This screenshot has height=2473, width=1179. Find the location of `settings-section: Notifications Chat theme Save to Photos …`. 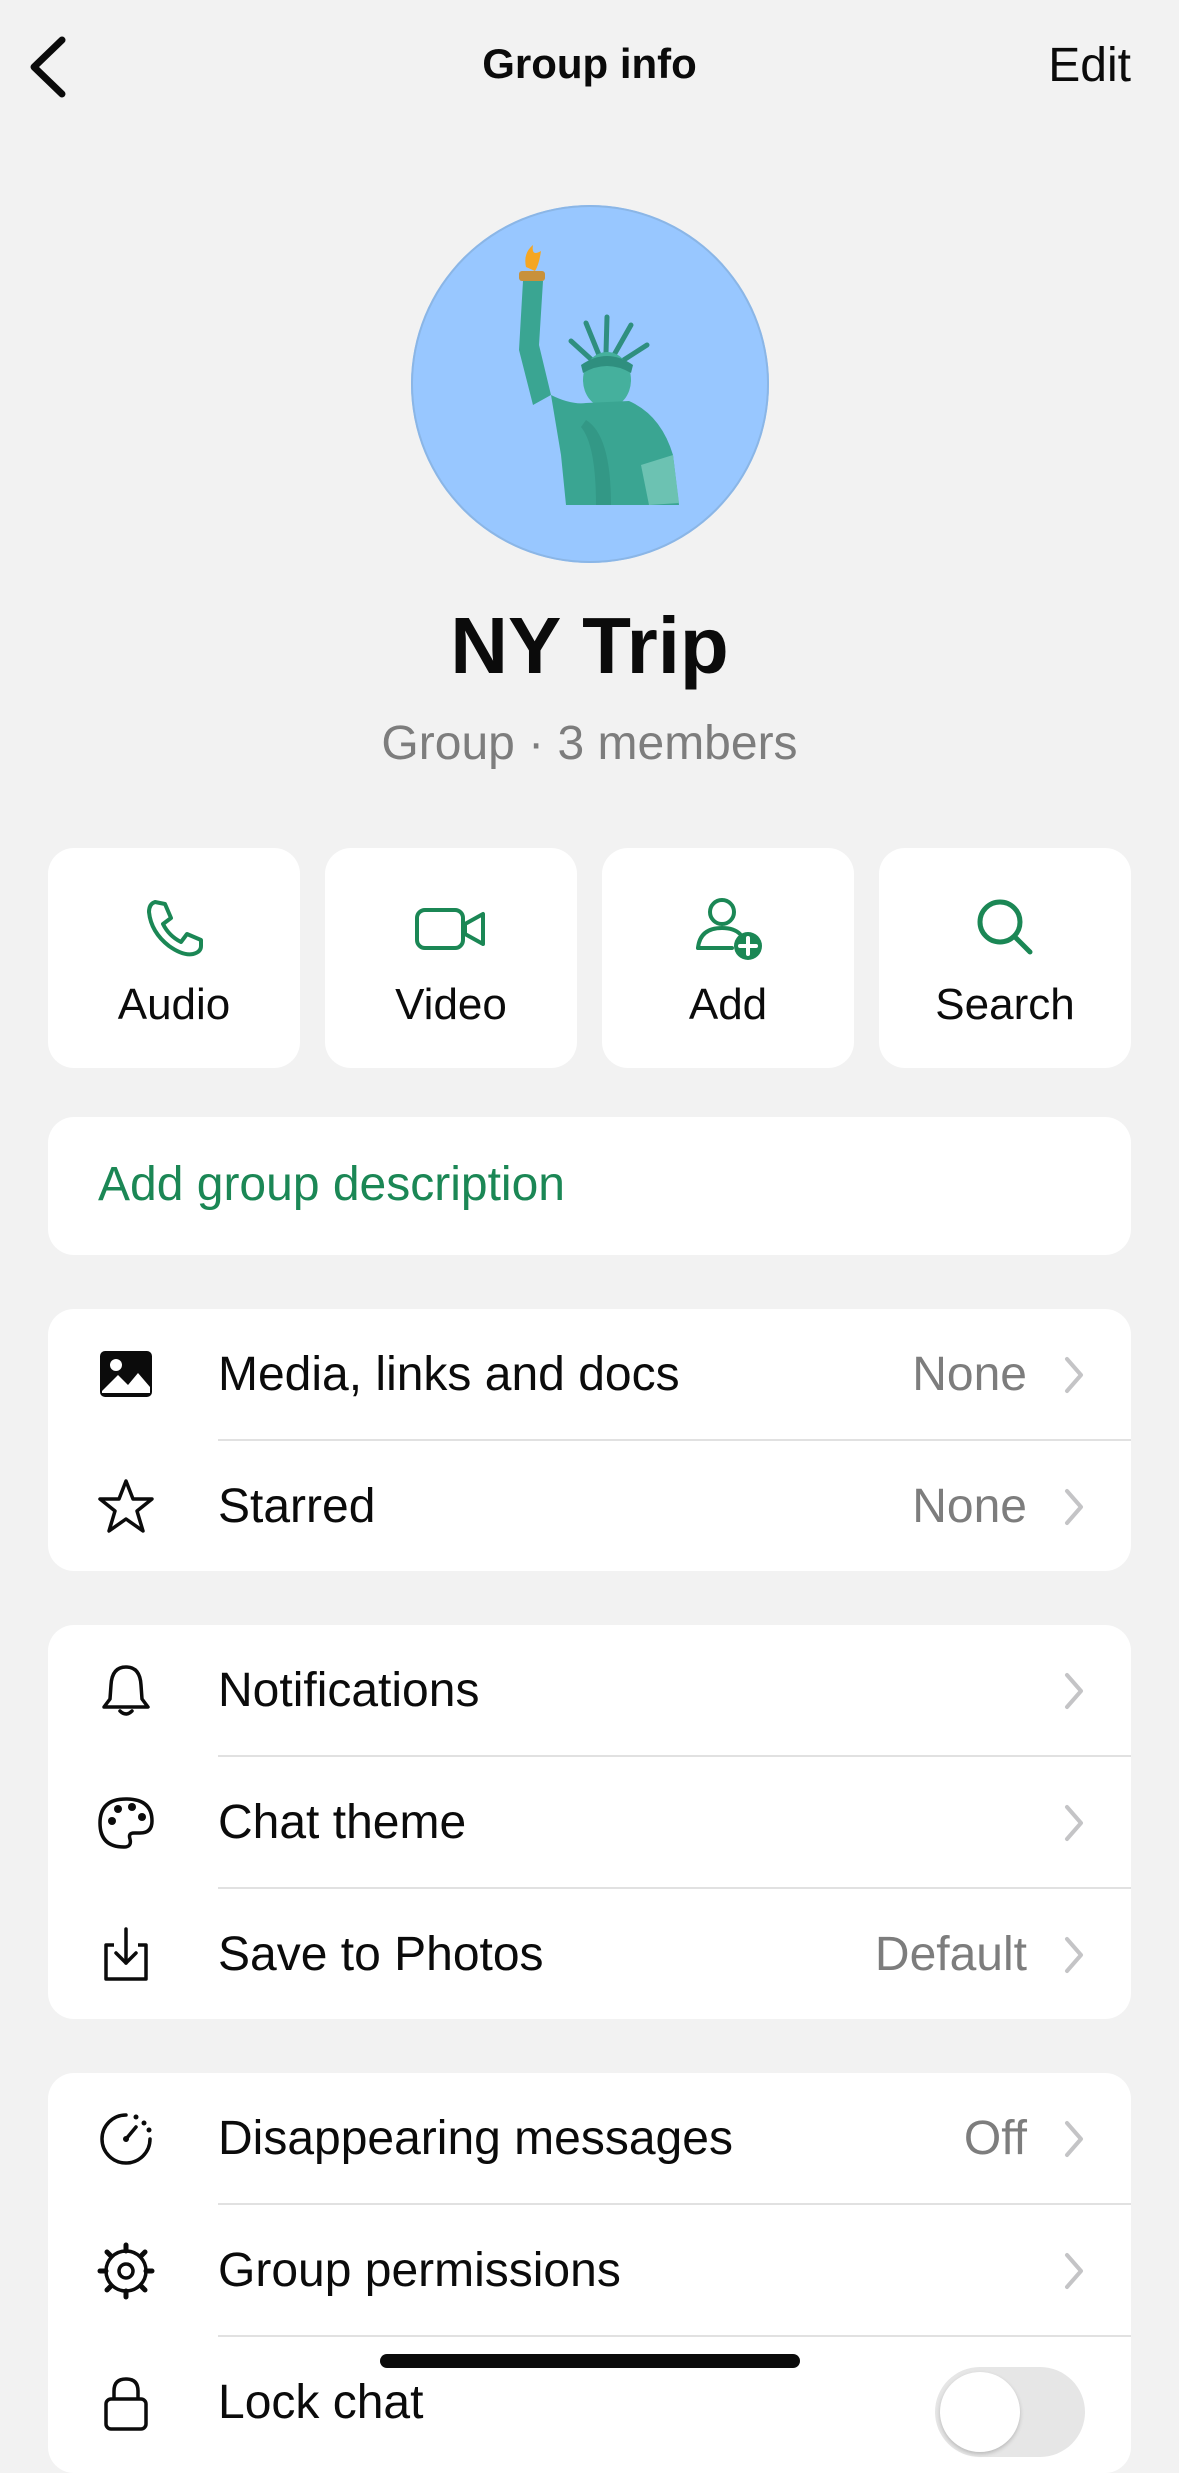

settings-section: Notifications Chat theme Save to Photos … is located at coordinates (589, 1822).